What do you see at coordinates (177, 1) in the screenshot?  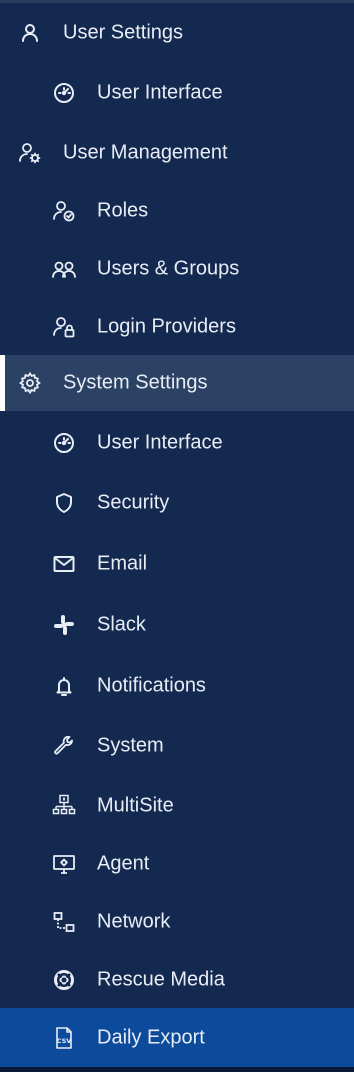 I see `top-border` at bounding box center [177, 1].